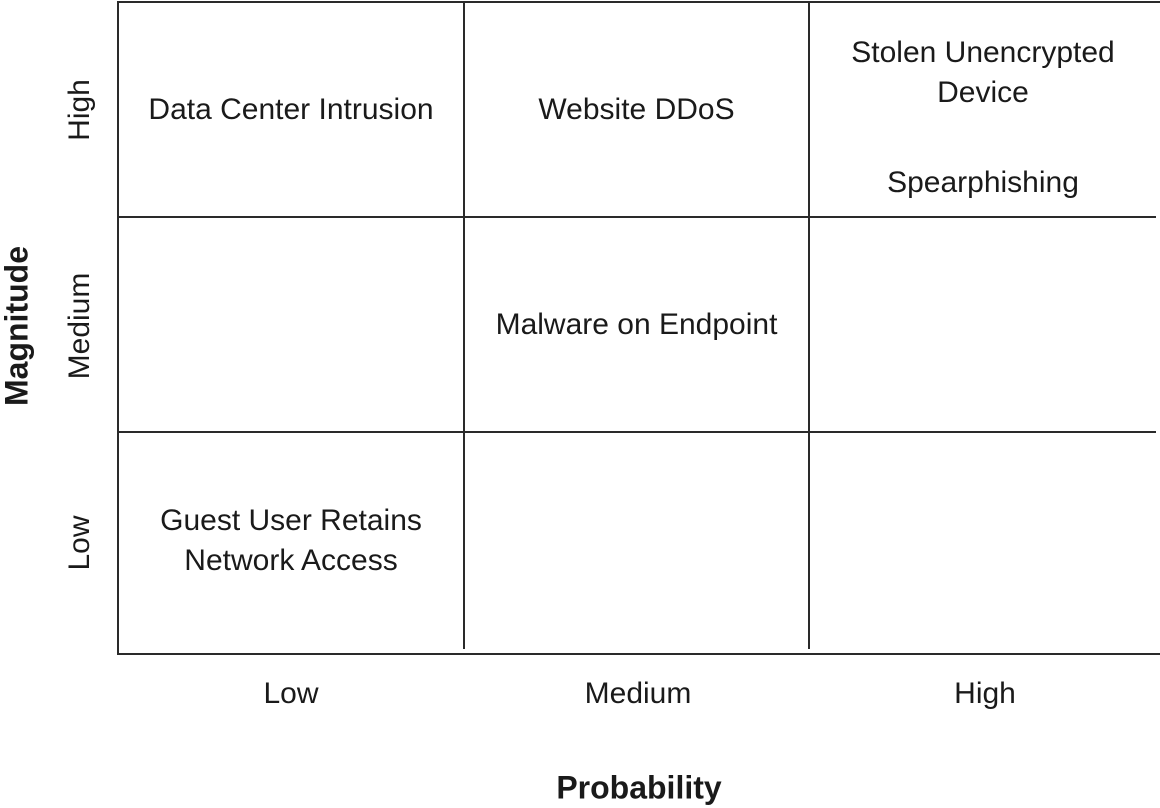 Image resolution: width=1160 pixels, height=808 pixels. I want to click on cell-high-magnitude-low-probability: Data Center Intrusion, so click(292, 110).